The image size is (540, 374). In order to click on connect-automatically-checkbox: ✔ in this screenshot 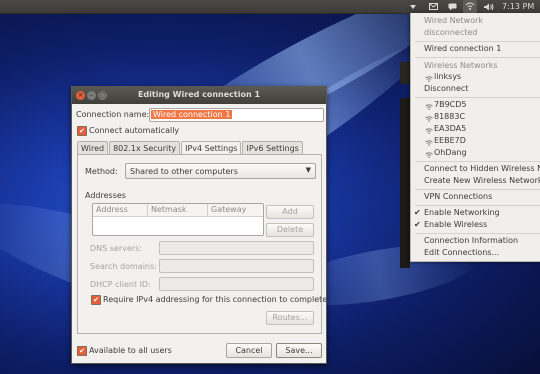, I will do `click(82, 131)`.